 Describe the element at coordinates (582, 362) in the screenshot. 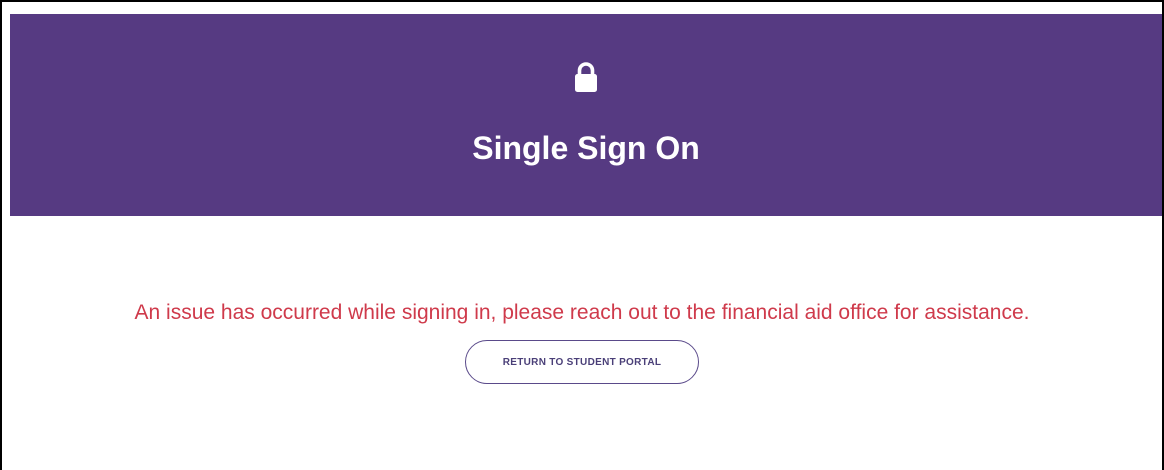

I see `return-to-student-portal-button: RETURN TO STUDENT PORTAL` at that location.